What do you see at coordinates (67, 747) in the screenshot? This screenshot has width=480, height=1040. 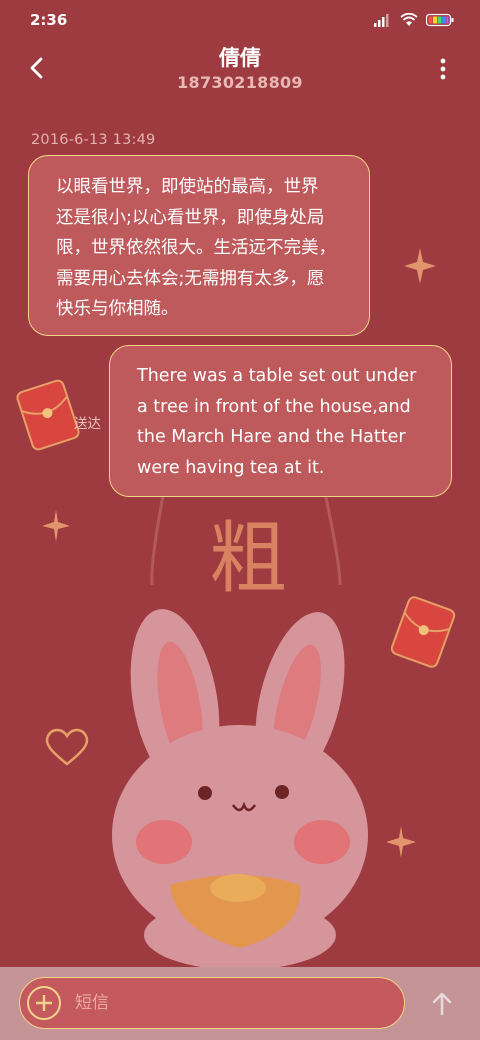 I see `heart-icon` at bounding box center [67, 747].